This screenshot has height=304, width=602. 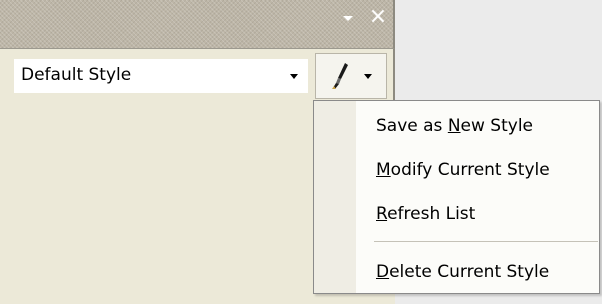 I want to click on menu-item-label: Refresh List, so click(x=426, y=214).